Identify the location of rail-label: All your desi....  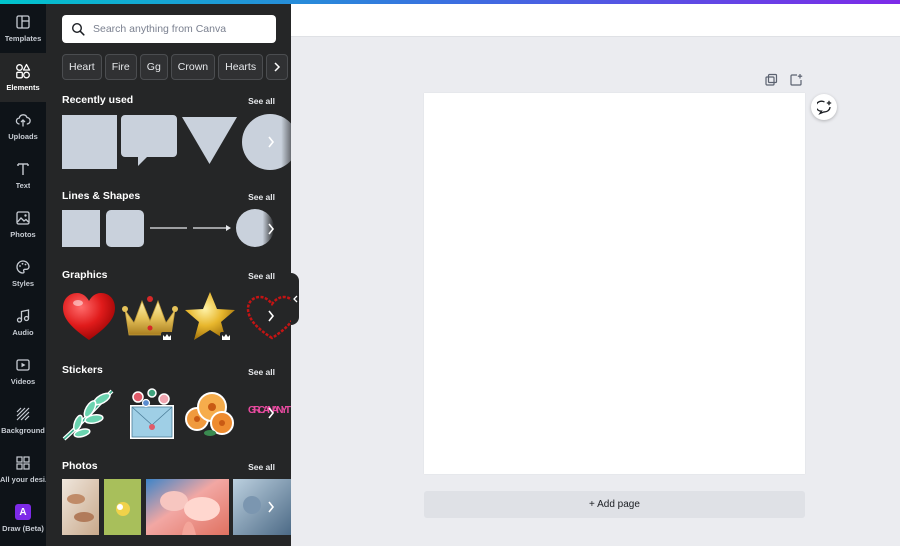
(23, 479).